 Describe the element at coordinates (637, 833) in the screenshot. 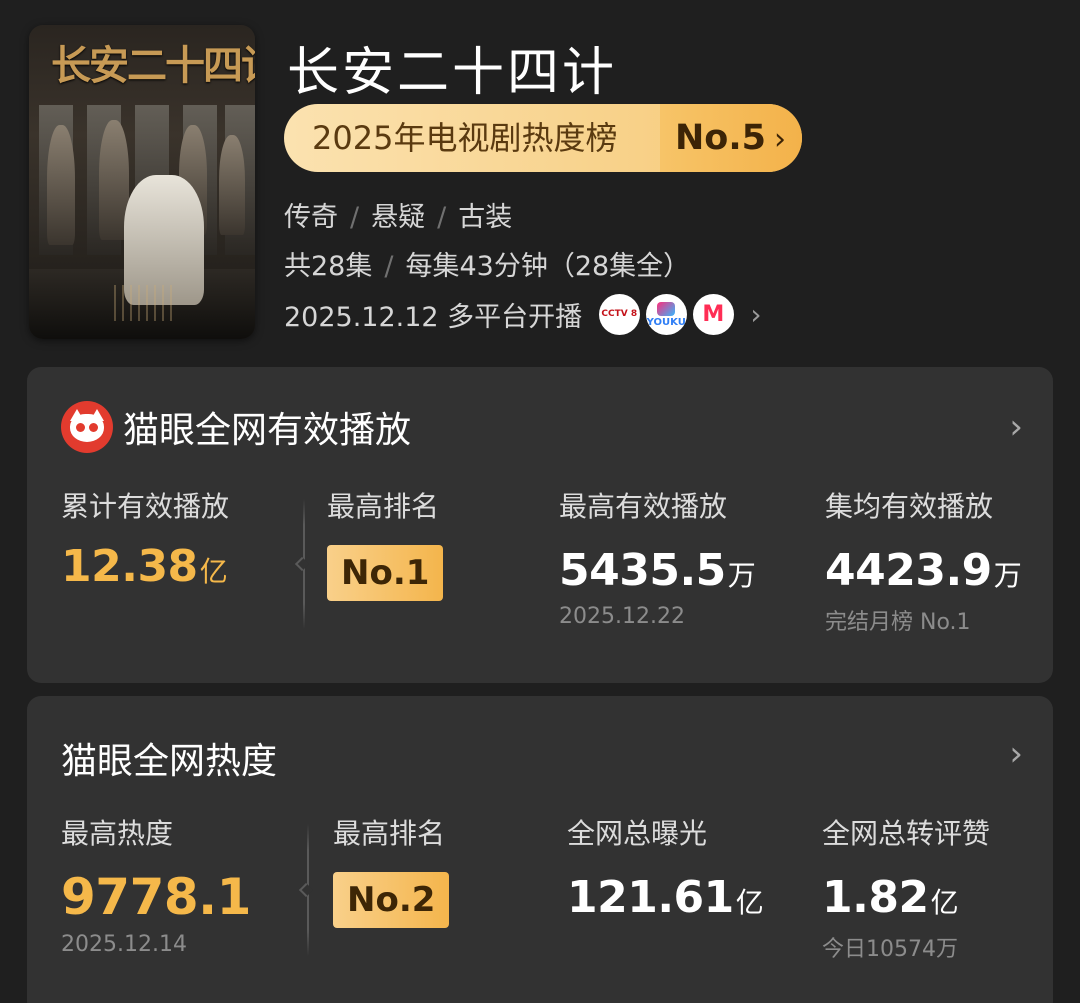

I see `stat-label: 全网总曝光` at that location.